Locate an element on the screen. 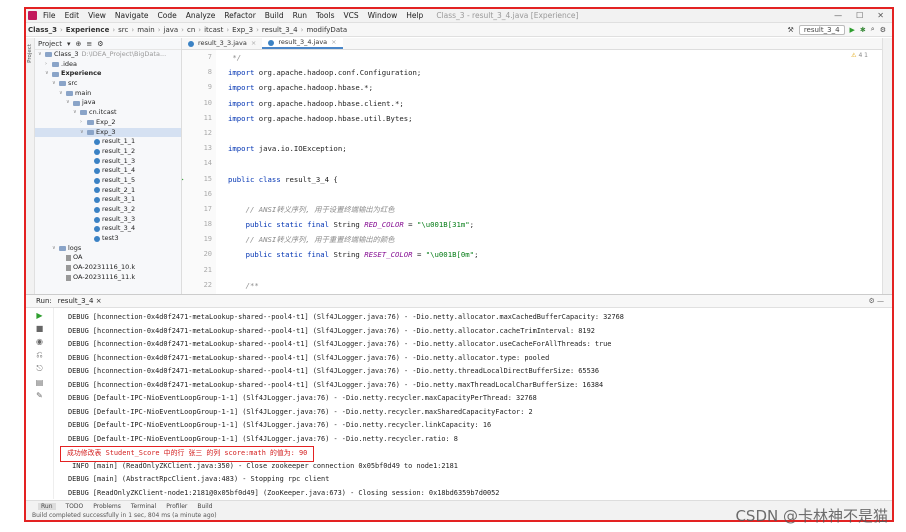  tree-item: result_1_4 is located at coordinates (108, 171).